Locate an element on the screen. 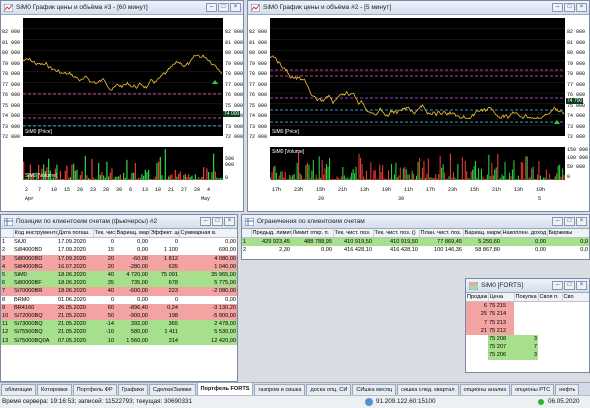 This screenshot has height=408, width=590. workspace-tab: Портфель FORTS is located at coordinates (225, 389).